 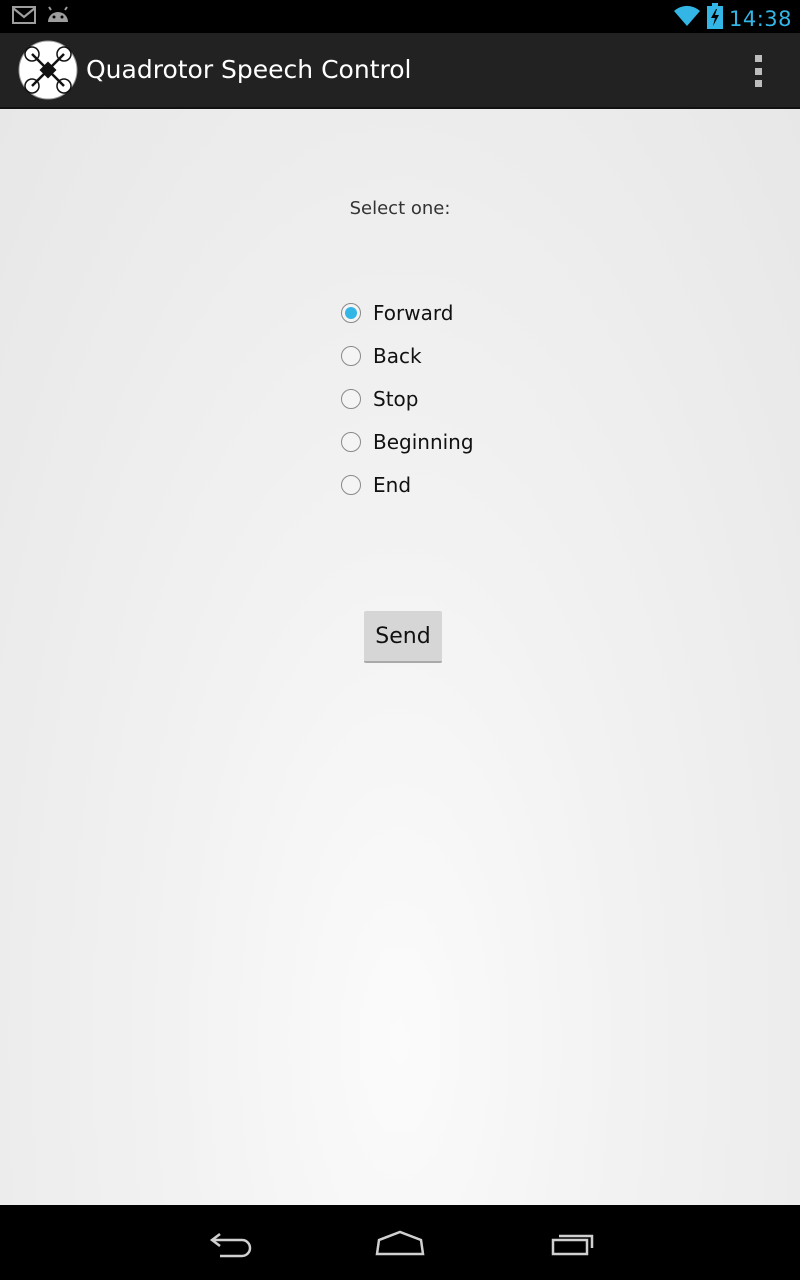 What do you see at coordinates (41, 17) in the screenshot?
I see `notification-area` at bounding box center [41, 17].